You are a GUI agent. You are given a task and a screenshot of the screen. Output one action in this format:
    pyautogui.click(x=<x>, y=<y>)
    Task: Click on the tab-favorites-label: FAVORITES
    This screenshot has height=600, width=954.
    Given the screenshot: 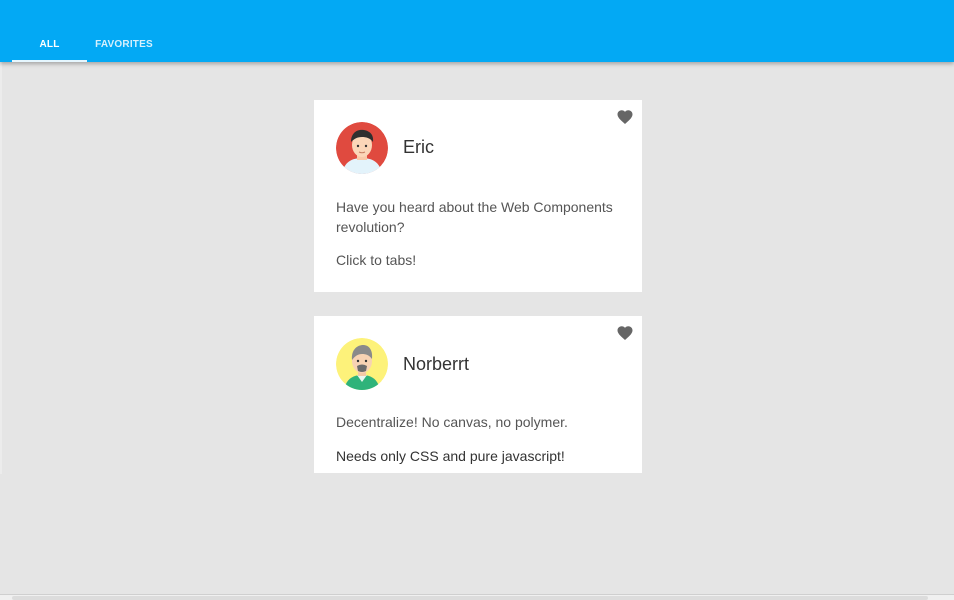 What is the action you would take?
    pyautogui.click(x=124, y=44)
    